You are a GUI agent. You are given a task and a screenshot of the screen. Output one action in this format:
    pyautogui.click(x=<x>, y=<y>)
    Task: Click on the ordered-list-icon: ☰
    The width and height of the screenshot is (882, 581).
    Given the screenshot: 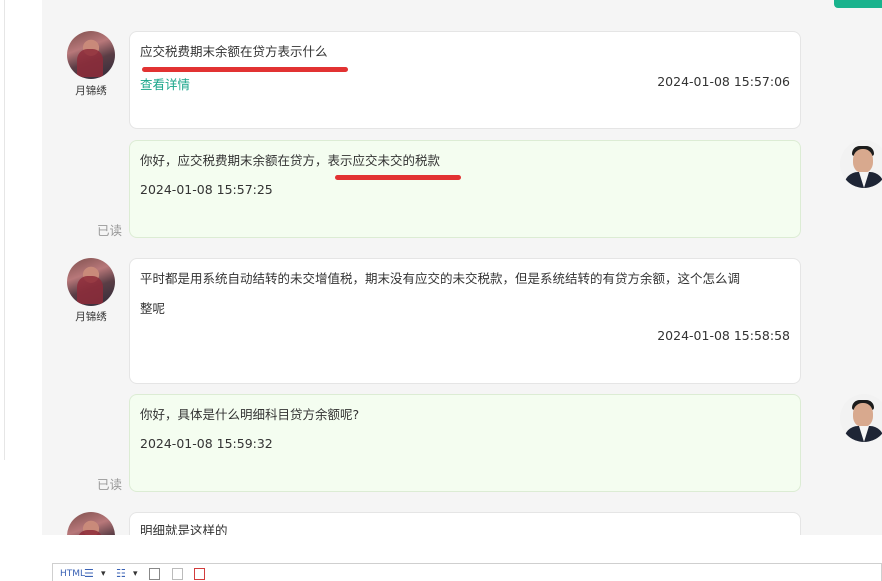 What is the action you would take?
    pyautogui.click(x=89, y=574)
    